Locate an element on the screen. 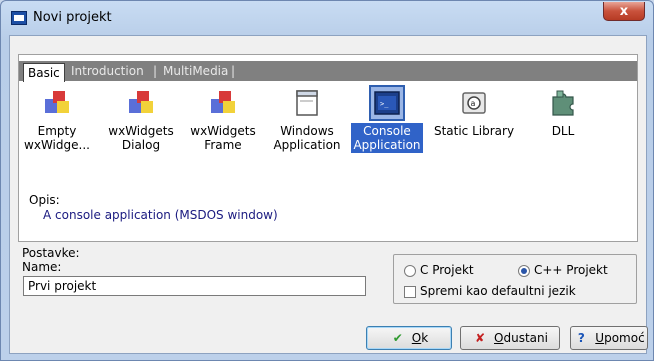  dialog-buttons: ✔ Ok ✘ Odustani ? Upomoć is located at coordinates (329, 338).